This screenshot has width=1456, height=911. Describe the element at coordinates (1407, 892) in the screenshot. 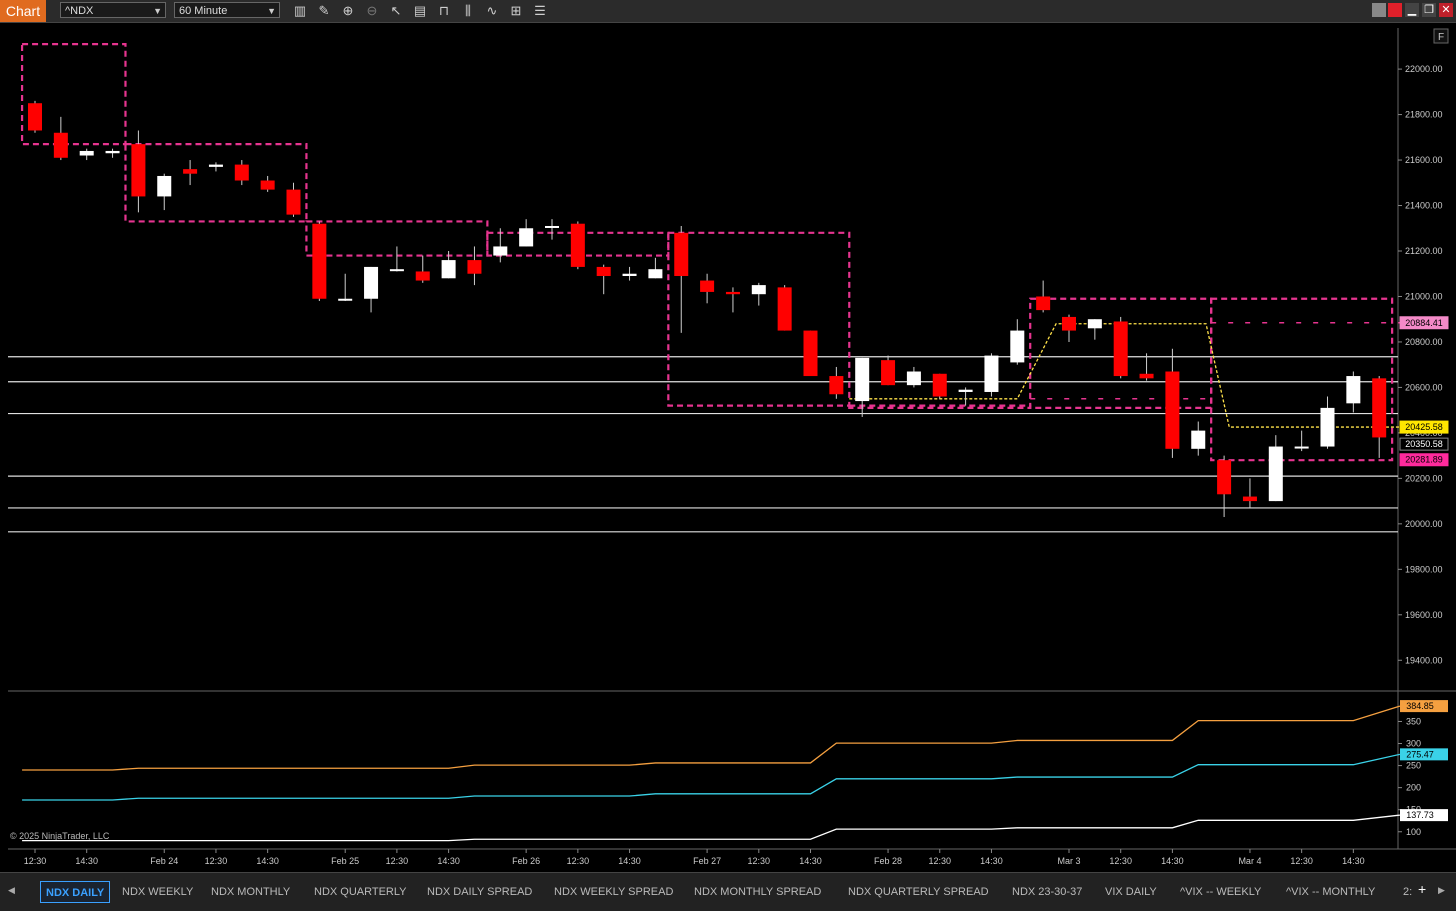

I see `tab-2: 2:` at that location.